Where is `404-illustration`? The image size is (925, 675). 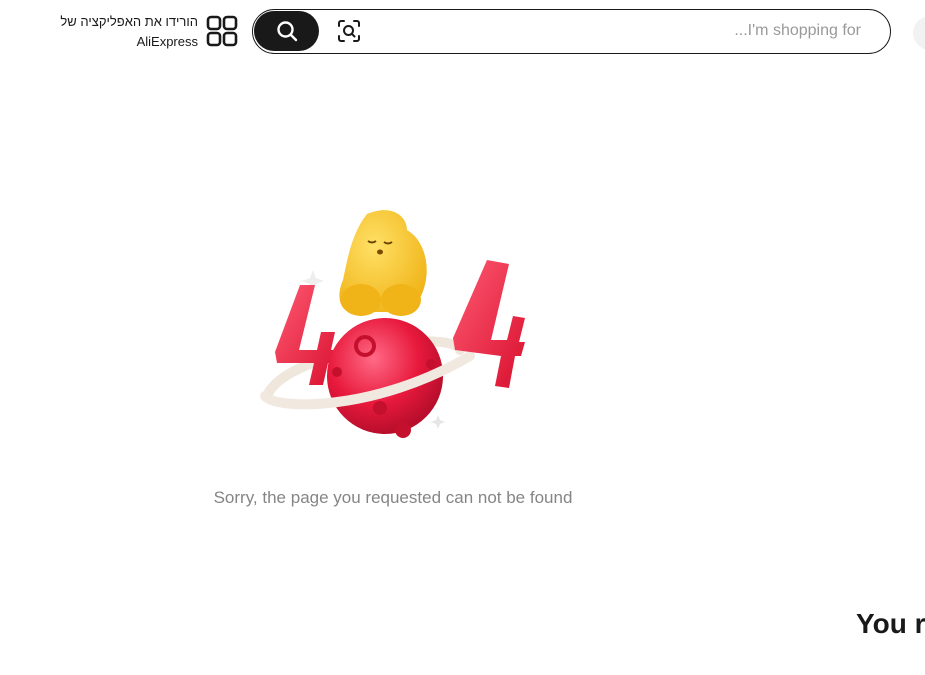
404-illustration is located at coordinates (392, 324).